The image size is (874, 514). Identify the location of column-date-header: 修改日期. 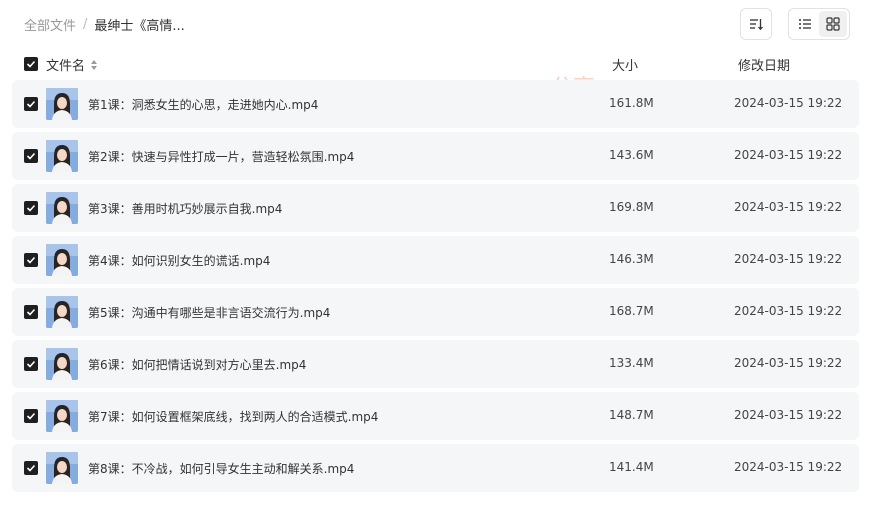
(764, 64).